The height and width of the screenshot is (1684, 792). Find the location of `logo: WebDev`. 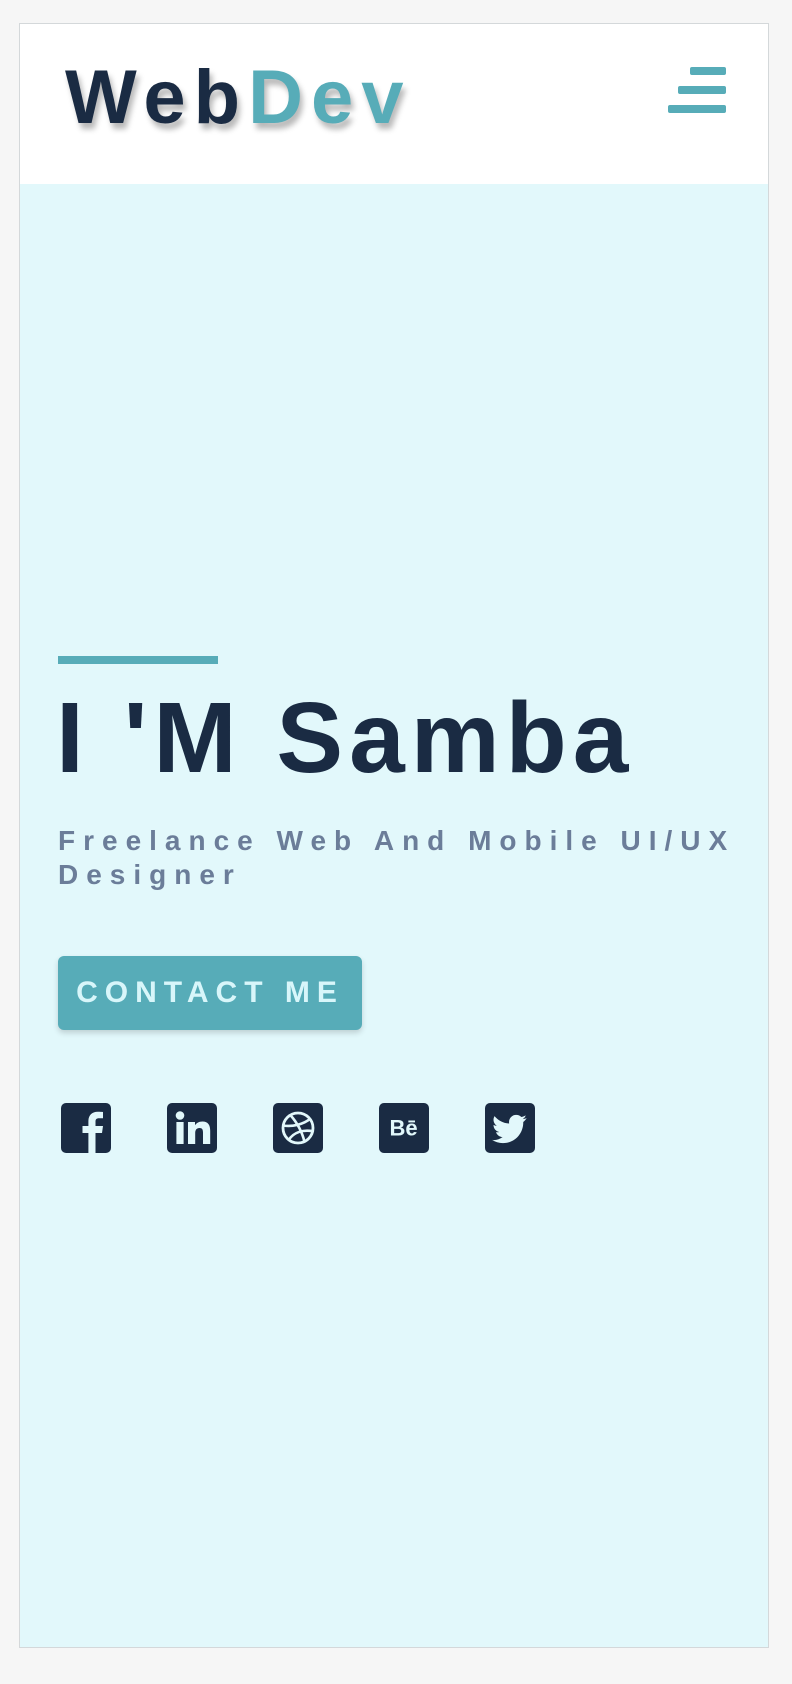

logo: WebDev is located at coordinates (238, 98).